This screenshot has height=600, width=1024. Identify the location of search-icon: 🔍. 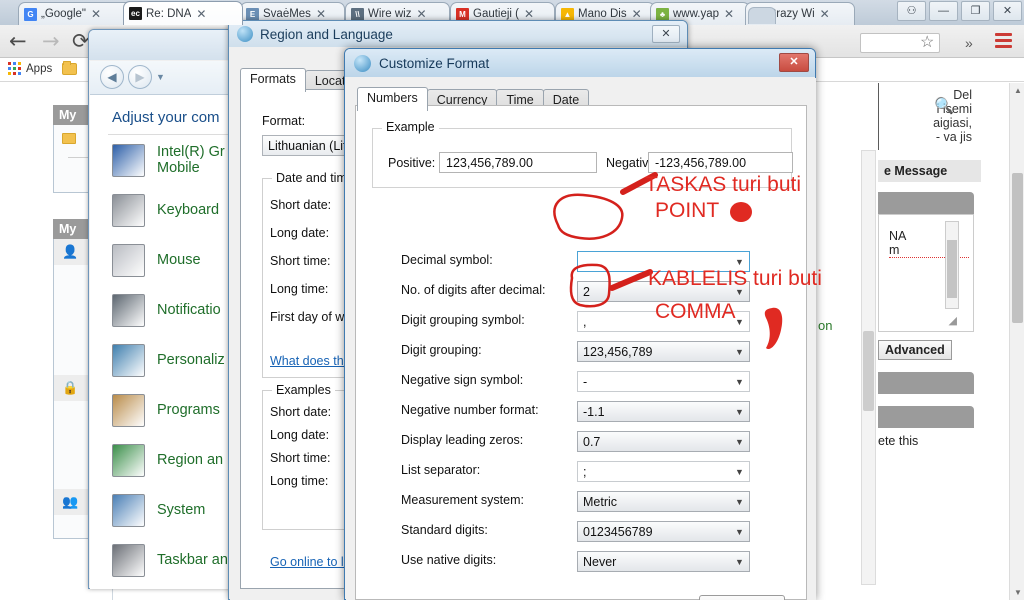
(944, 106).